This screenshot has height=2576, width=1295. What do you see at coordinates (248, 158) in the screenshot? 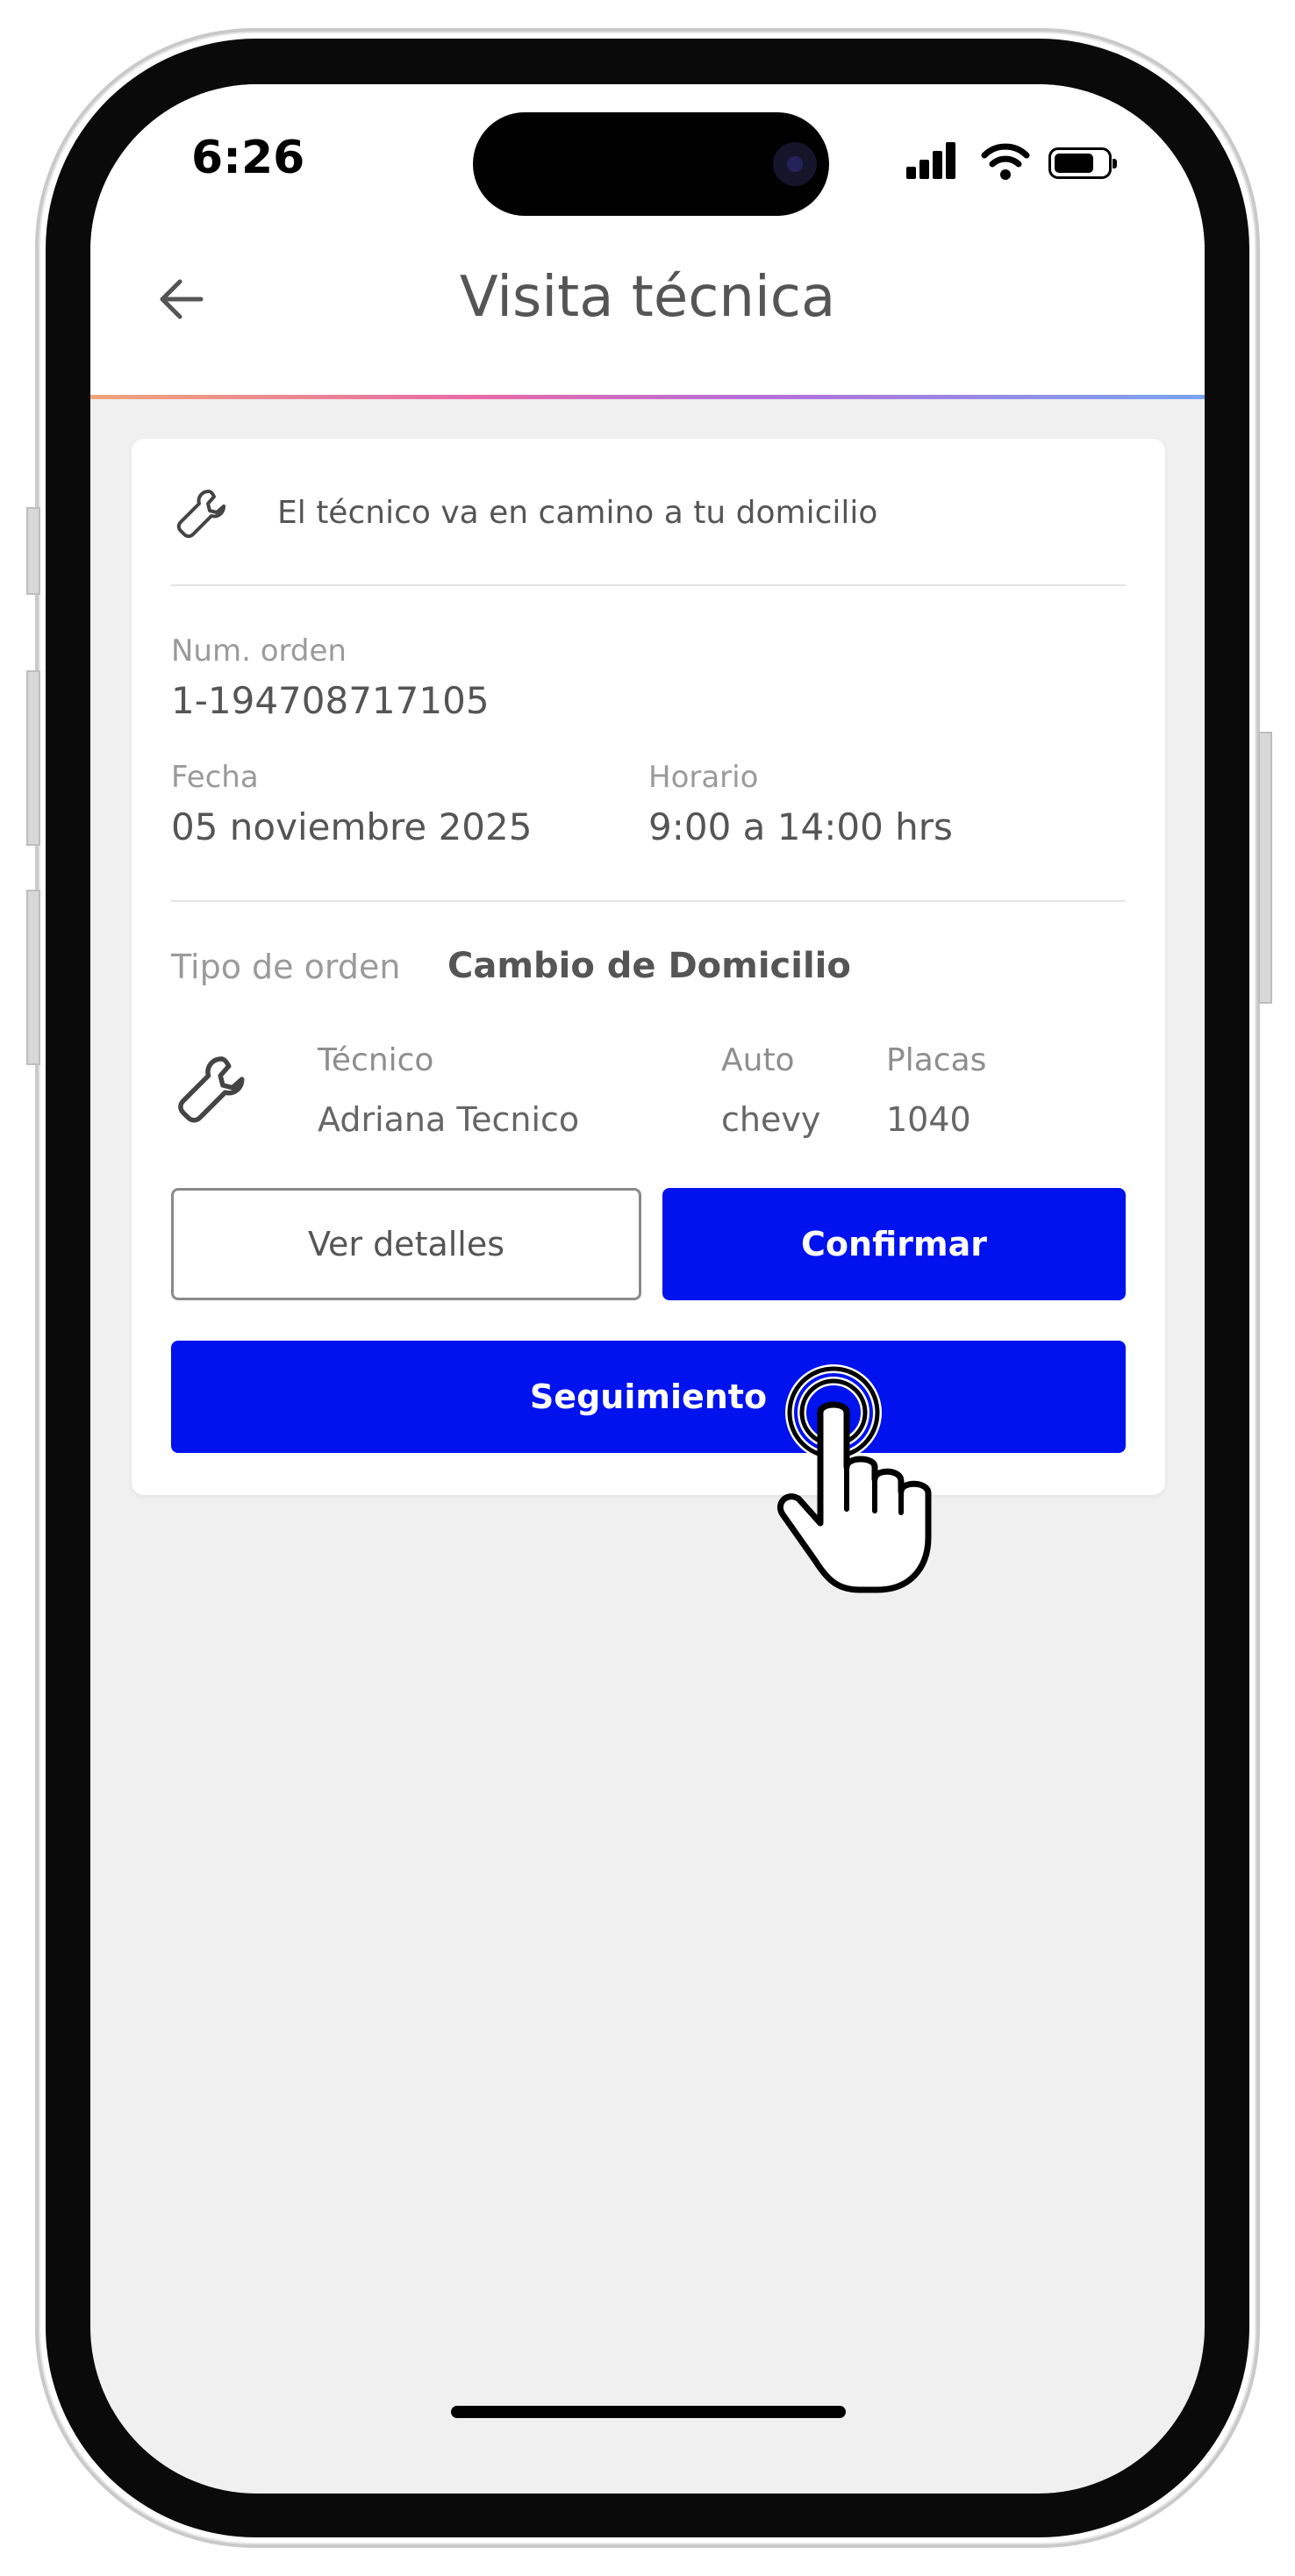
I see `status-time: 6:26` at bounding box center [248, 158].